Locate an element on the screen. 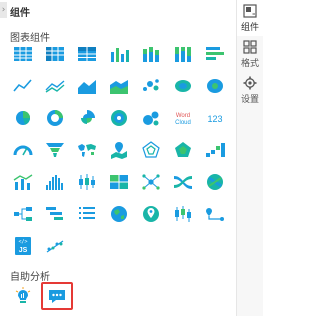  line-chart-icon is located at coordinates (23, 86).